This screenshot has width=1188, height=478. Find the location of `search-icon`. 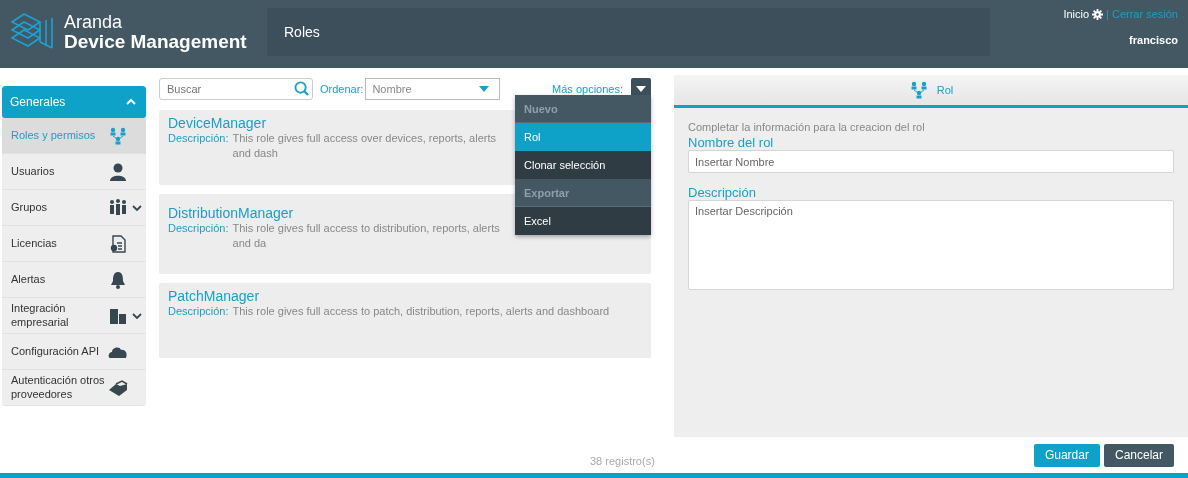

search-icon is located at coordinates (301, 88).